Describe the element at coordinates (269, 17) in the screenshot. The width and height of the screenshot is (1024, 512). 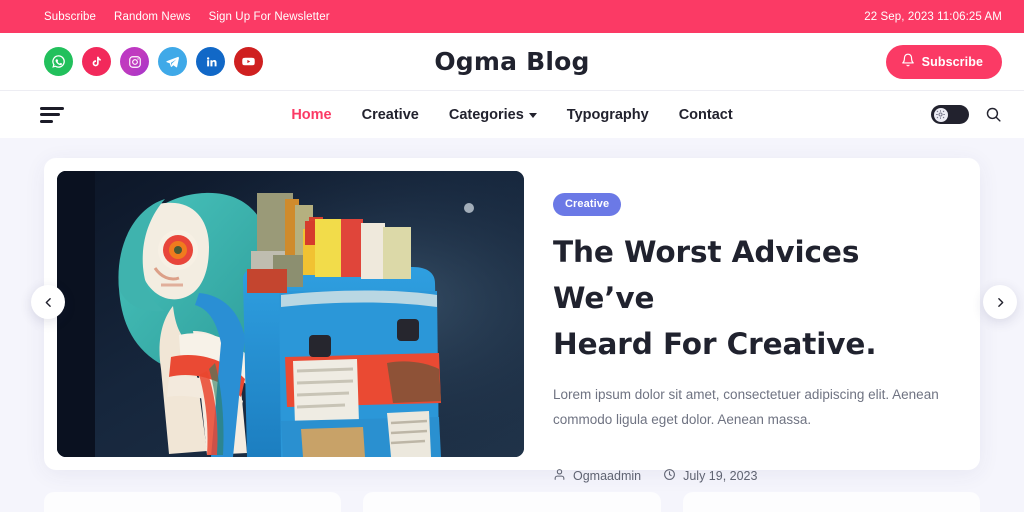
I see `topbar-link-newsletter: Sign Up For Newsletter` at that location.